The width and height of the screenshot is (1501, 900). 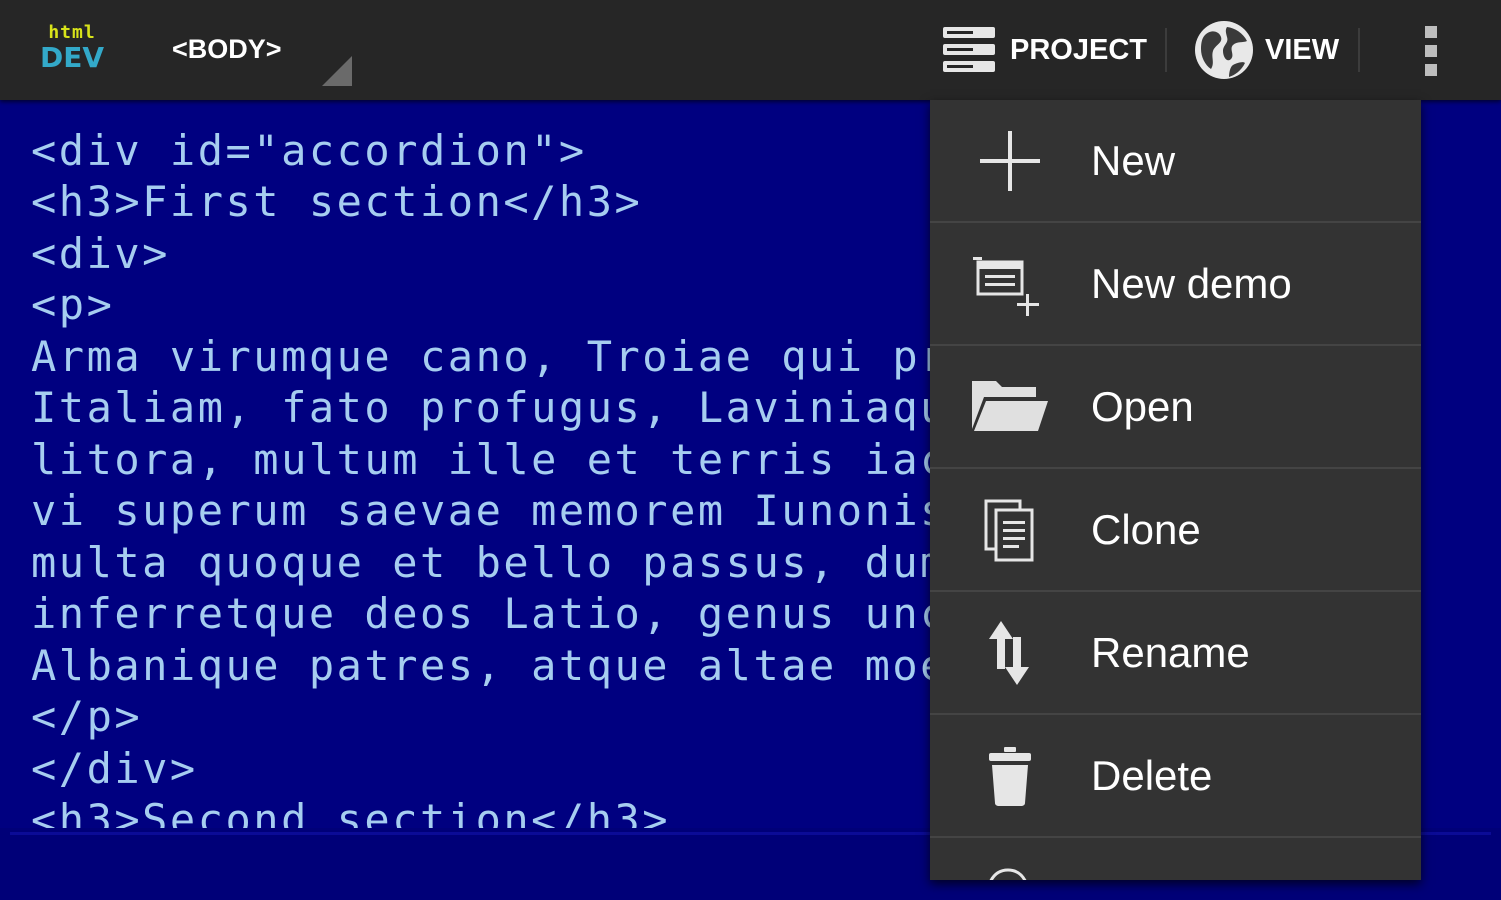 What do you see at coordinates (114, 768) in the screenshot?
I see `code-line: </div>` at bounding box center [114, 768].